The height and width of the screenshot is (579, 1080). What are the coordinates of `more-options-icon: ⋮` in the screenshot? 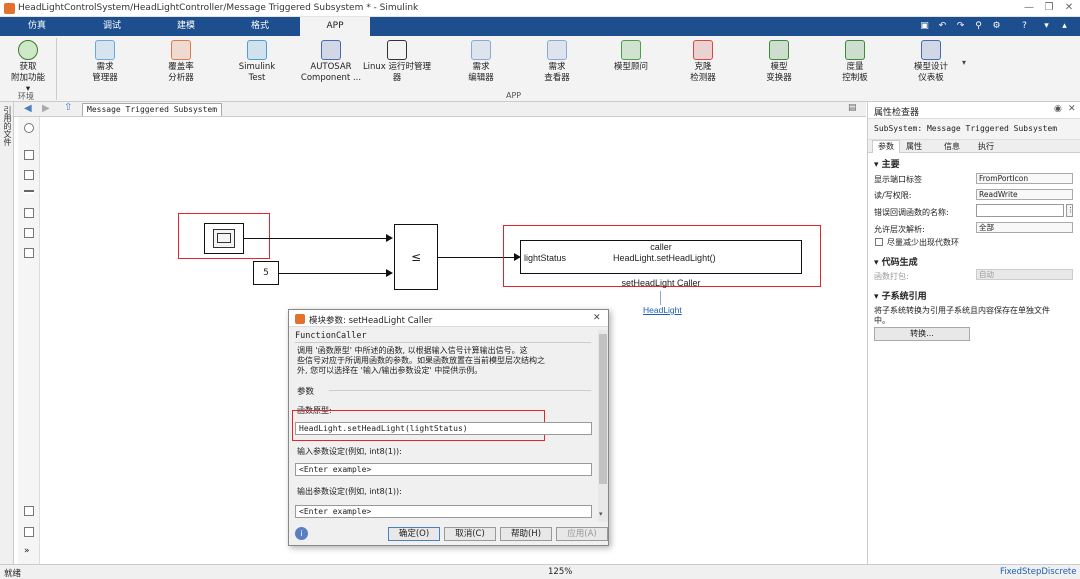 It's located at (1070, 210).